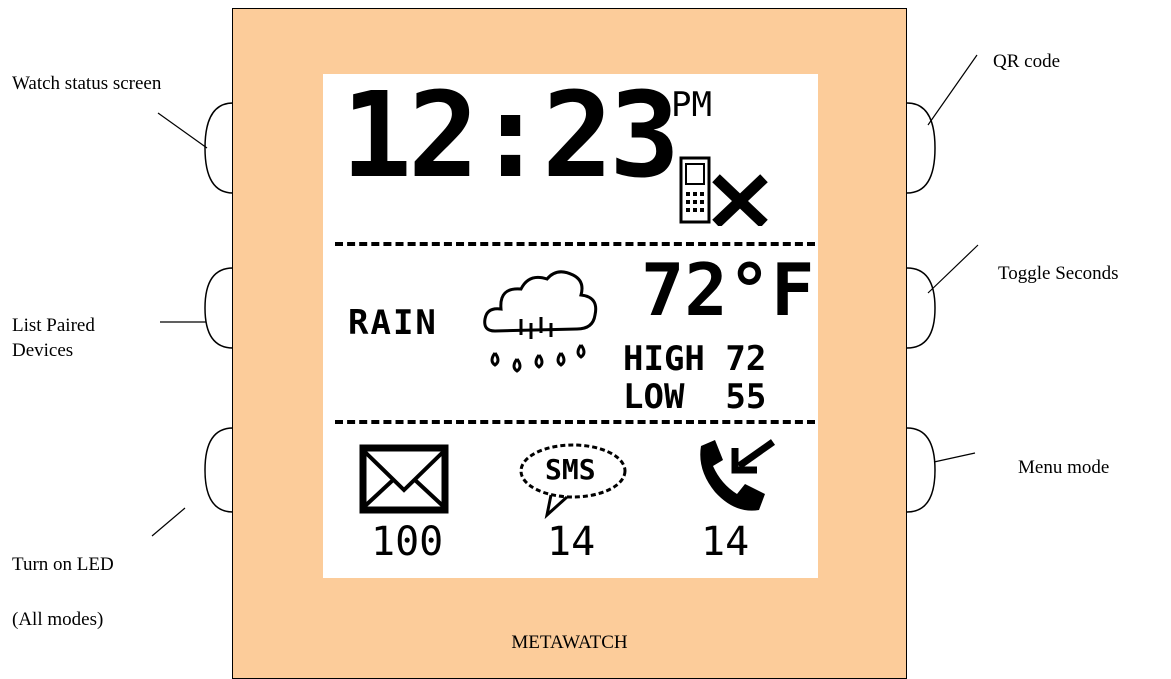  Describe the element at coordinates (1027, 61) in the screenshot. I see `label-qr-code: QR code` at that location.